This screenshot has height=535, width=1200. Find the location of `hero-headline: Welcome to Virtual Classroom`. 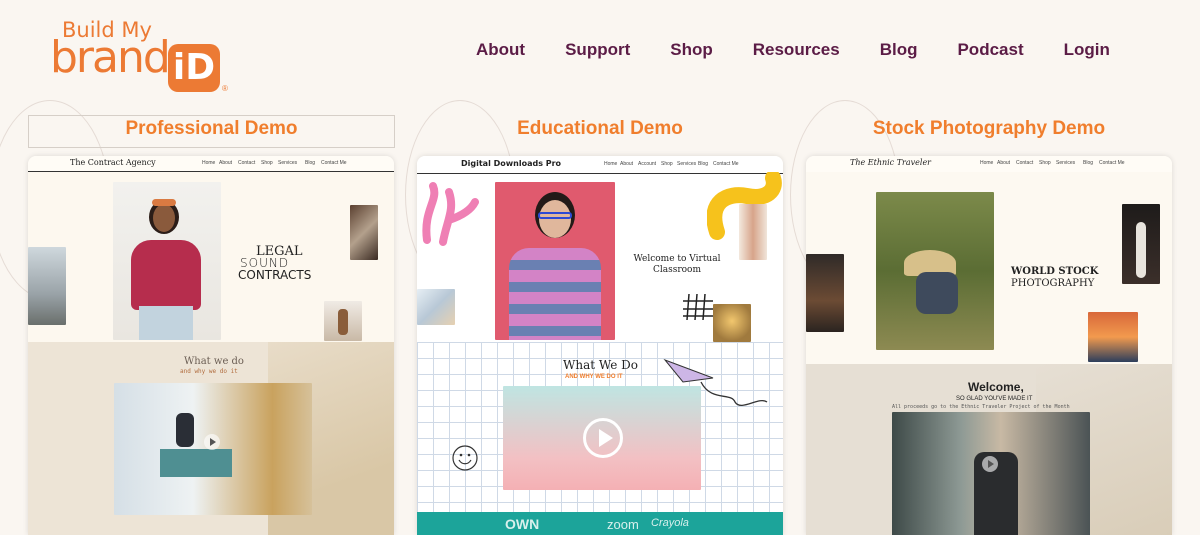

hero-headline: Welcome to Virtual Classroom is located at coordinates (677, 264).